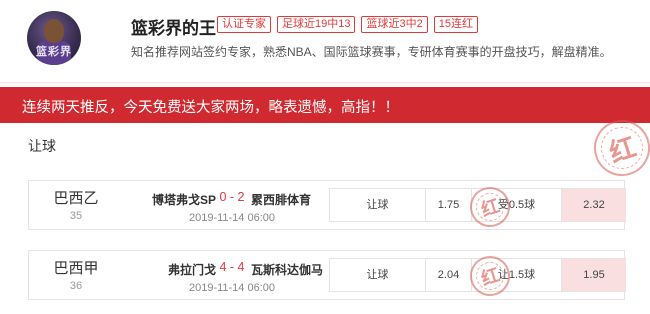 This screenshot has height=314, width=650. What do you see at coordinates (287, 270) in the screenshot?
I see `away-team: 瓦斯科达伽马` at bounding box center [287, 270].